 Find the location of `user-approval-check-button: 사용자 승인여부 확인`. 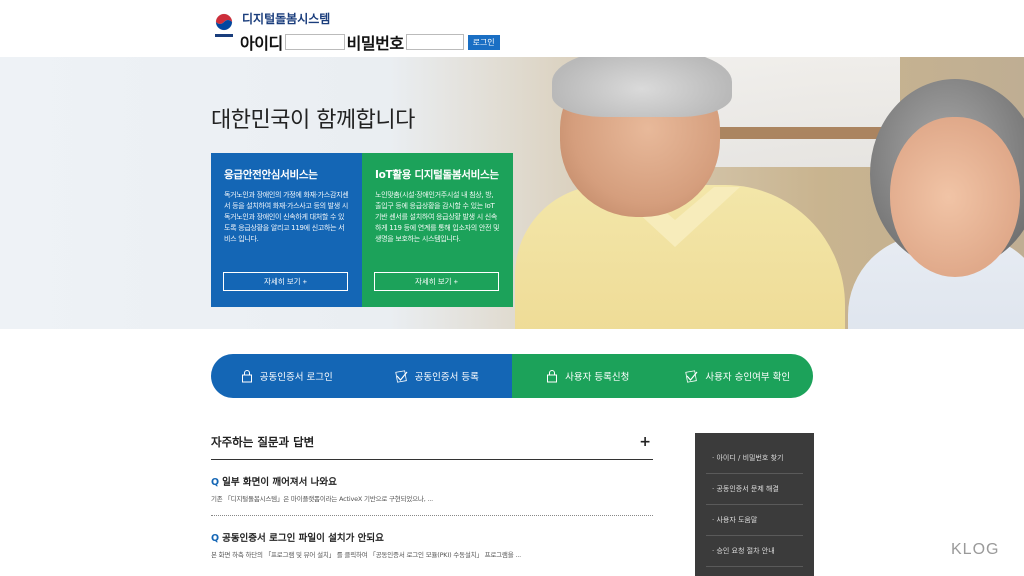

user-approval-check-button: 사용자 승인여부 확인 is located at coordinates (737, 376).